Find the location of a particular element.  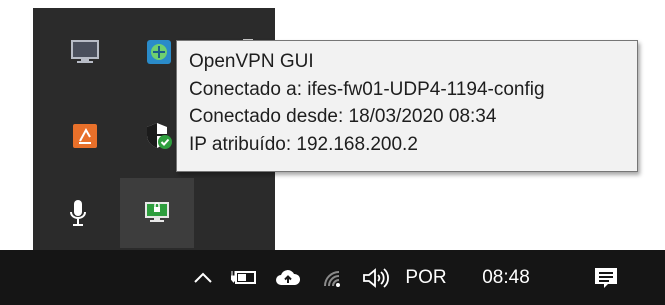

onedrive-button is located at coordinates (288, 277).